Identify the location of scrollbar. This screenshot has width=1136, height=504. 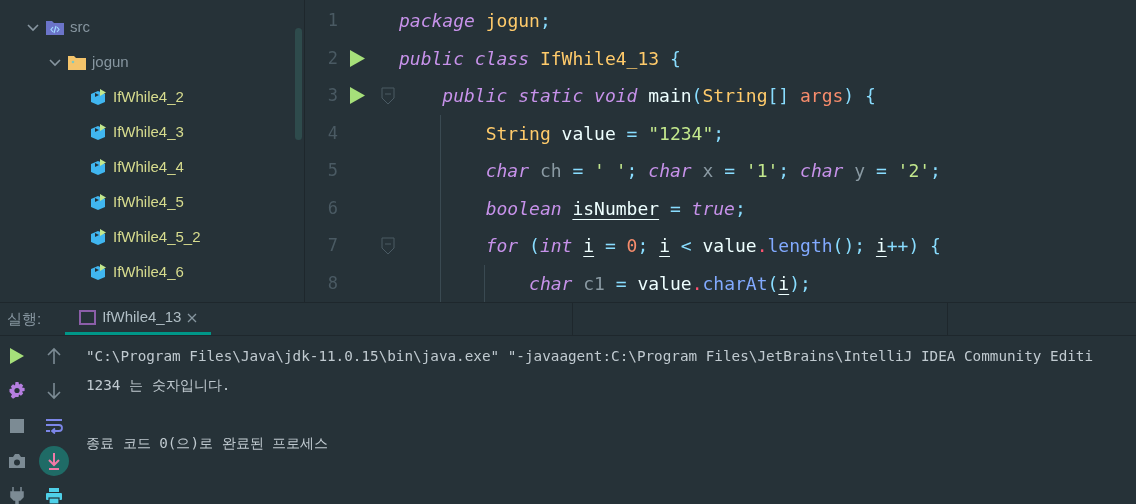
(298, 84).